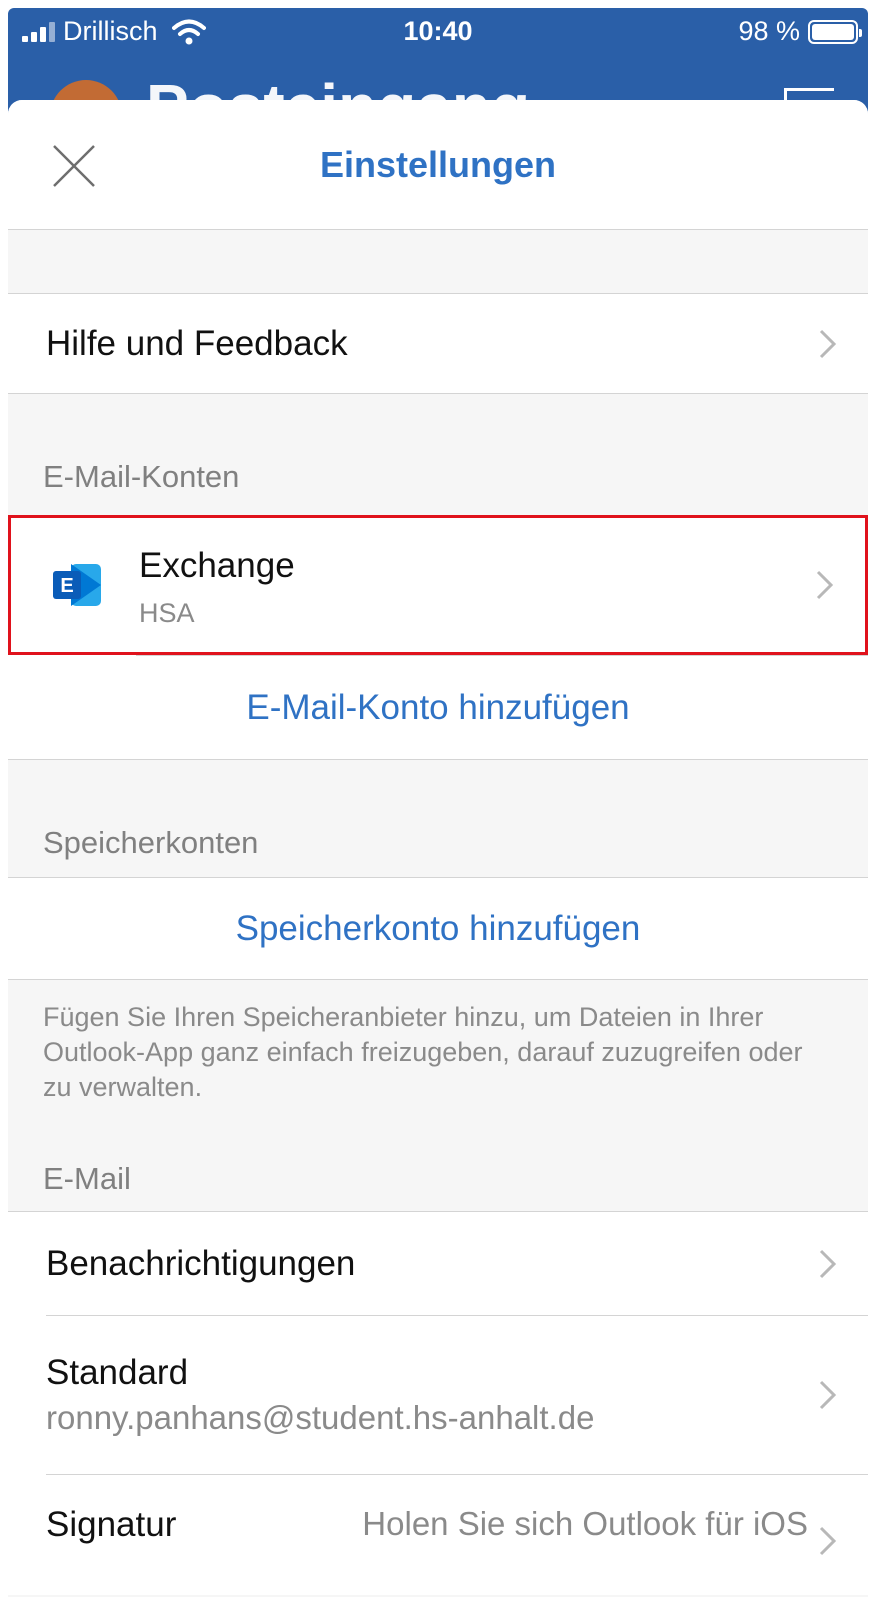 Image resolution: width=876 pixels, height=1597 pixels. Describe the element at coordinates (217, 565) in the screenshot. I see `account-name: Exchange` at that location.